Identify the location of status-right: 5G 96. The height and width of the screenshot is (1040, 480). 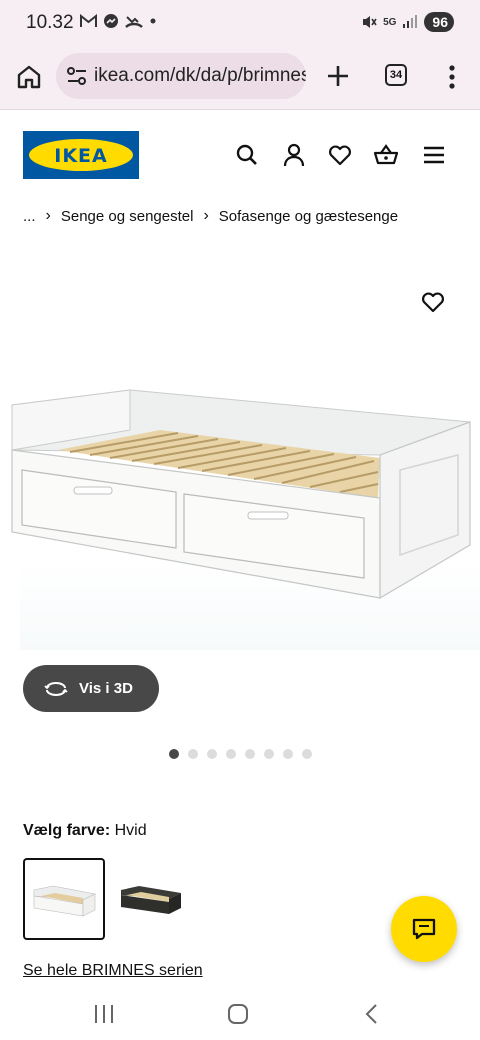
(407, 22).